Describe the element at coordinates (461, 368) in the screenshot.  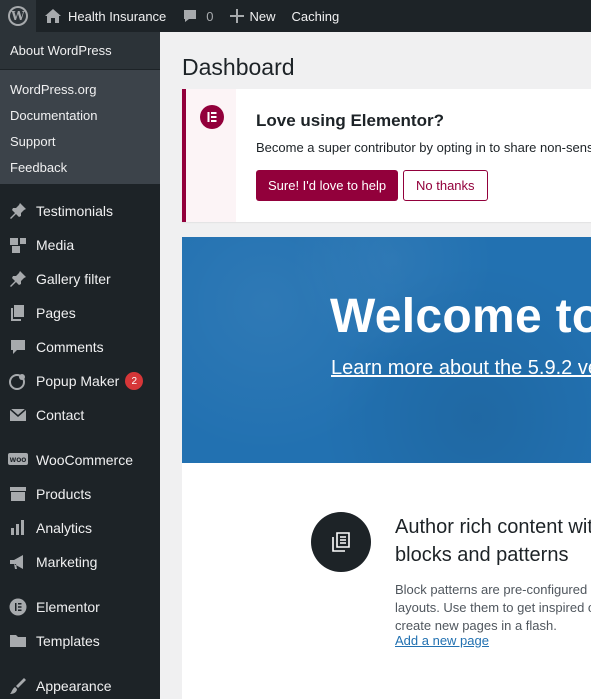
I see `version-link: Learn more about the 5.9.2 version.` at that location.